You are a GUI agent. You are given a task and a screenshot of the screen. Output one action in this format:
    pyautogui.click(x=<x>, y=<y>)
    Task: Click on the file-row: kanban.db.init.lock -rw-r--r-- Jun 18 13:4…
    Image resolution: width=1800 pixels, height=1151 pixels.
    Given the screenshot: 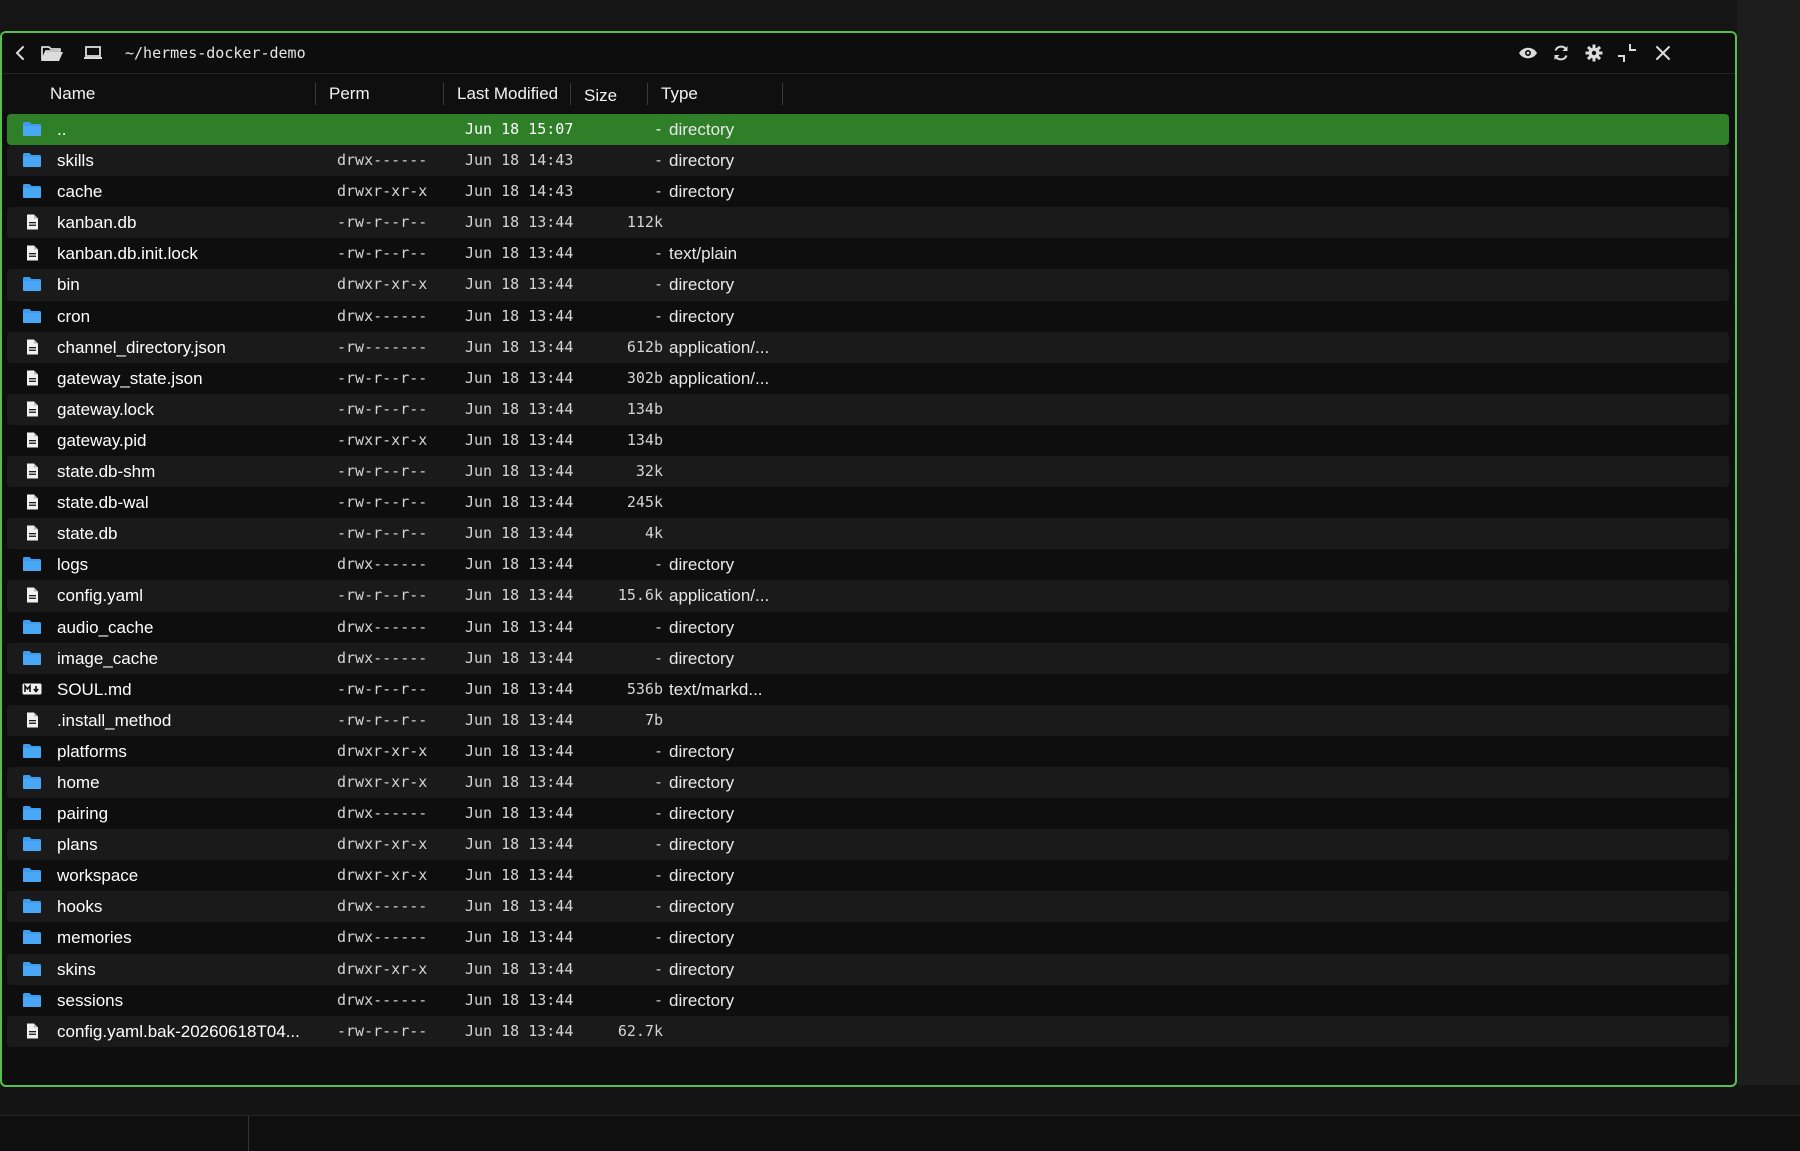 What is the action you would take?
    pyautogui.click(x=868, y=253)
    